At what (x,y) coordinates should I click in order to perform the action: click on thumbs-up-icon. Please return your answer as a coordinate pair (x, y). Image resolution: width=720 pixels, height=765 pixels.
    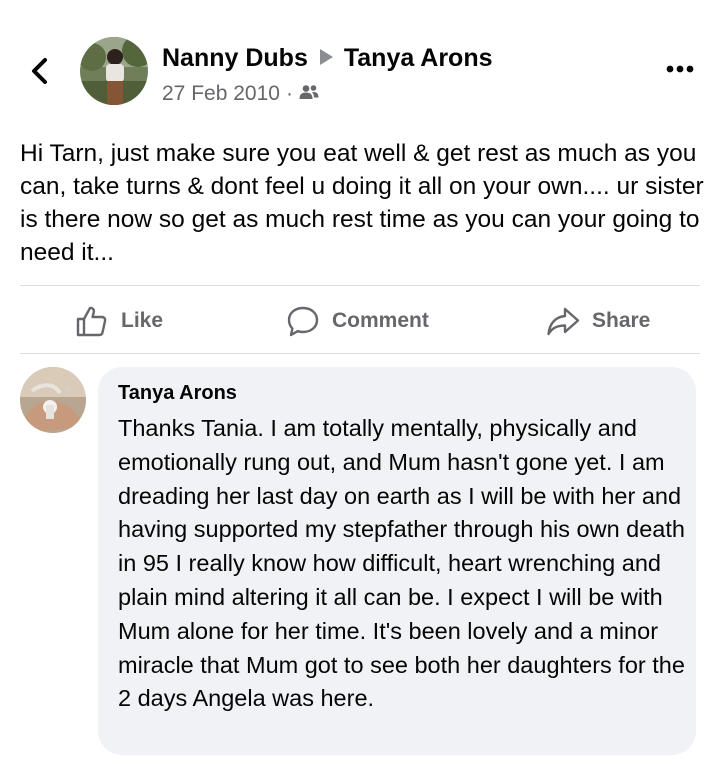
    Looking at the image, I should click on (91, 321).